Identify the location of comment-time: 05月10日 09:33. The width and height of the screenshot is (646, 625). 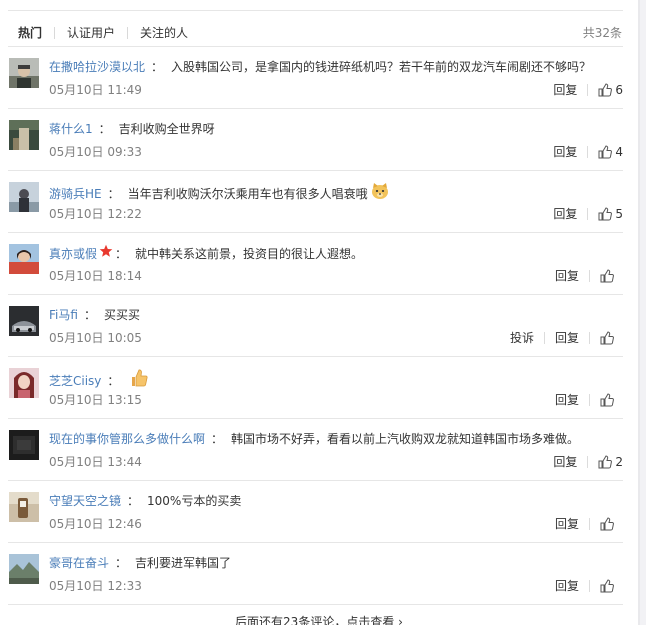
(95, 152).